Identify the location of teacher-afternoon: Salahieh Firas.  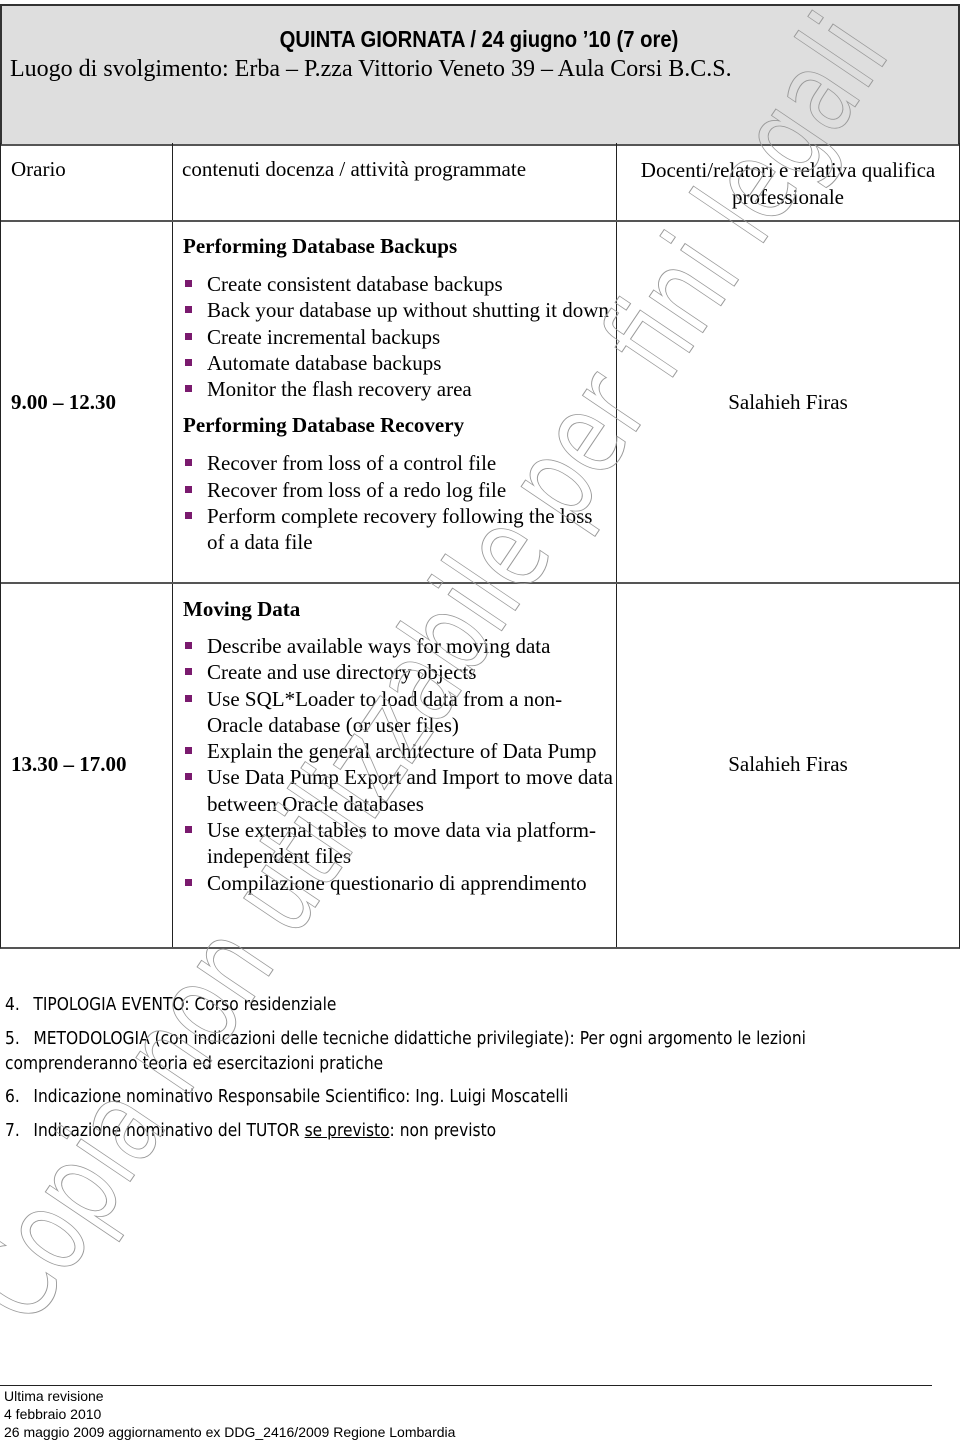
(788, 764).